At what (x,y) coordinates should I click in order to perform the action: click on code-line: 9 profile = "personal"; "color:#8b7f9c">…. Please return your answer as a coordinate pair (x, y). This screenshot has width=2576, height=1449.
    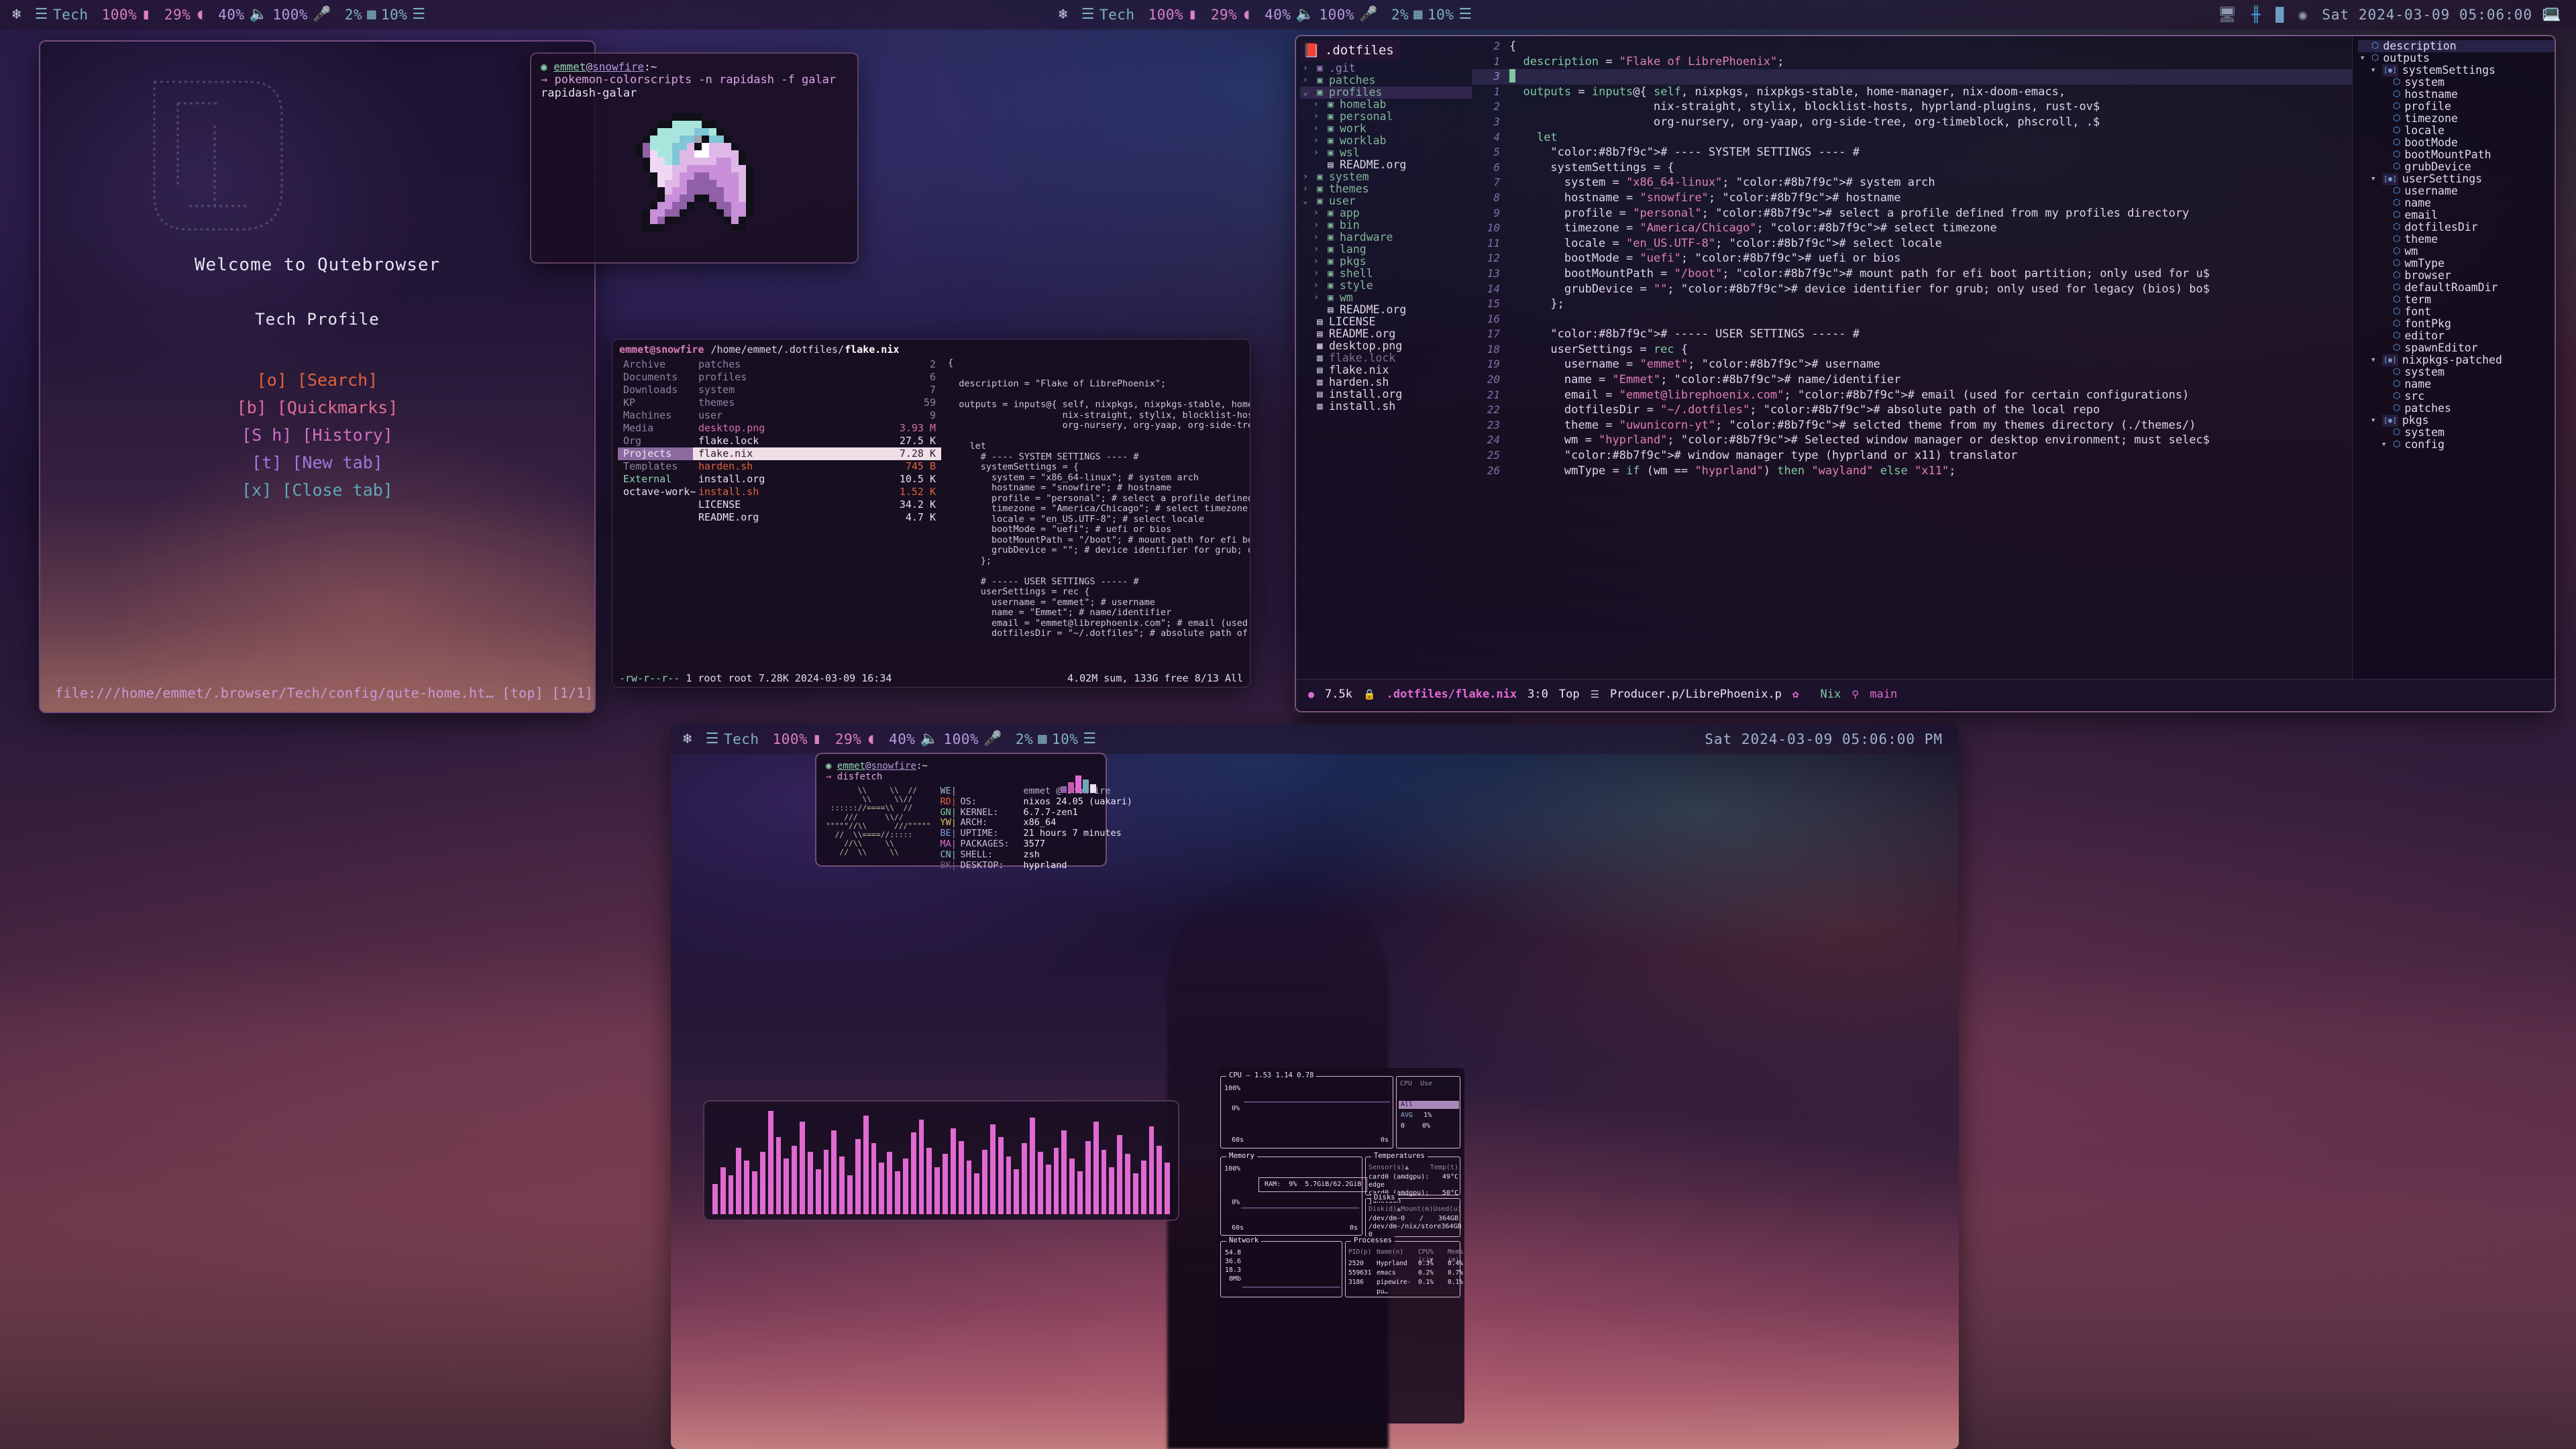
    Looking at the image, I should click on (1912, 213).